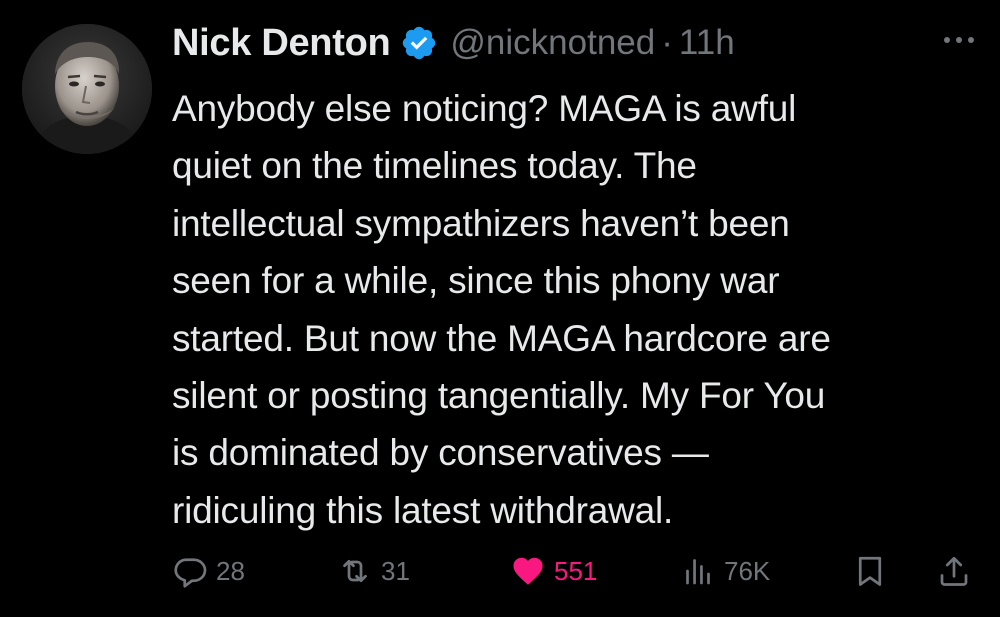 The image size is (1000, 617). I want to click on tweet-action-bar: 28 31 551 76K, so click(577, 571).